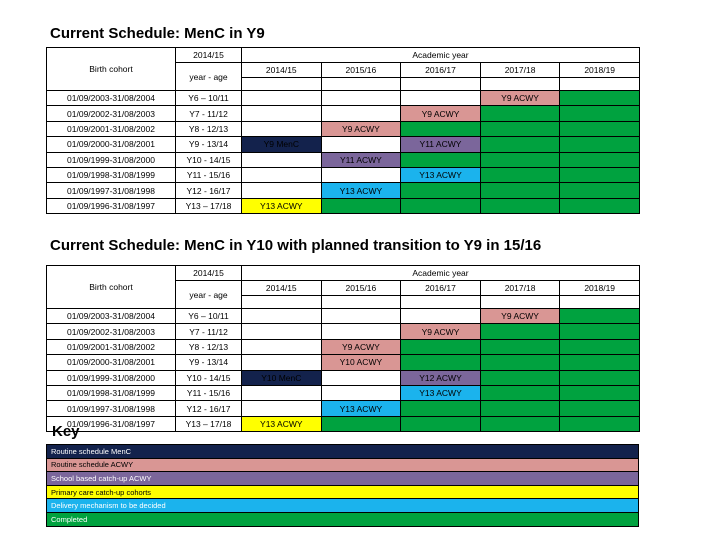 The height and width of the screenshot is (540, 720). Describe the element at coordinates (281, 70) in the screenshot. I see `header-year-2014-15: 2014/15` at that location.